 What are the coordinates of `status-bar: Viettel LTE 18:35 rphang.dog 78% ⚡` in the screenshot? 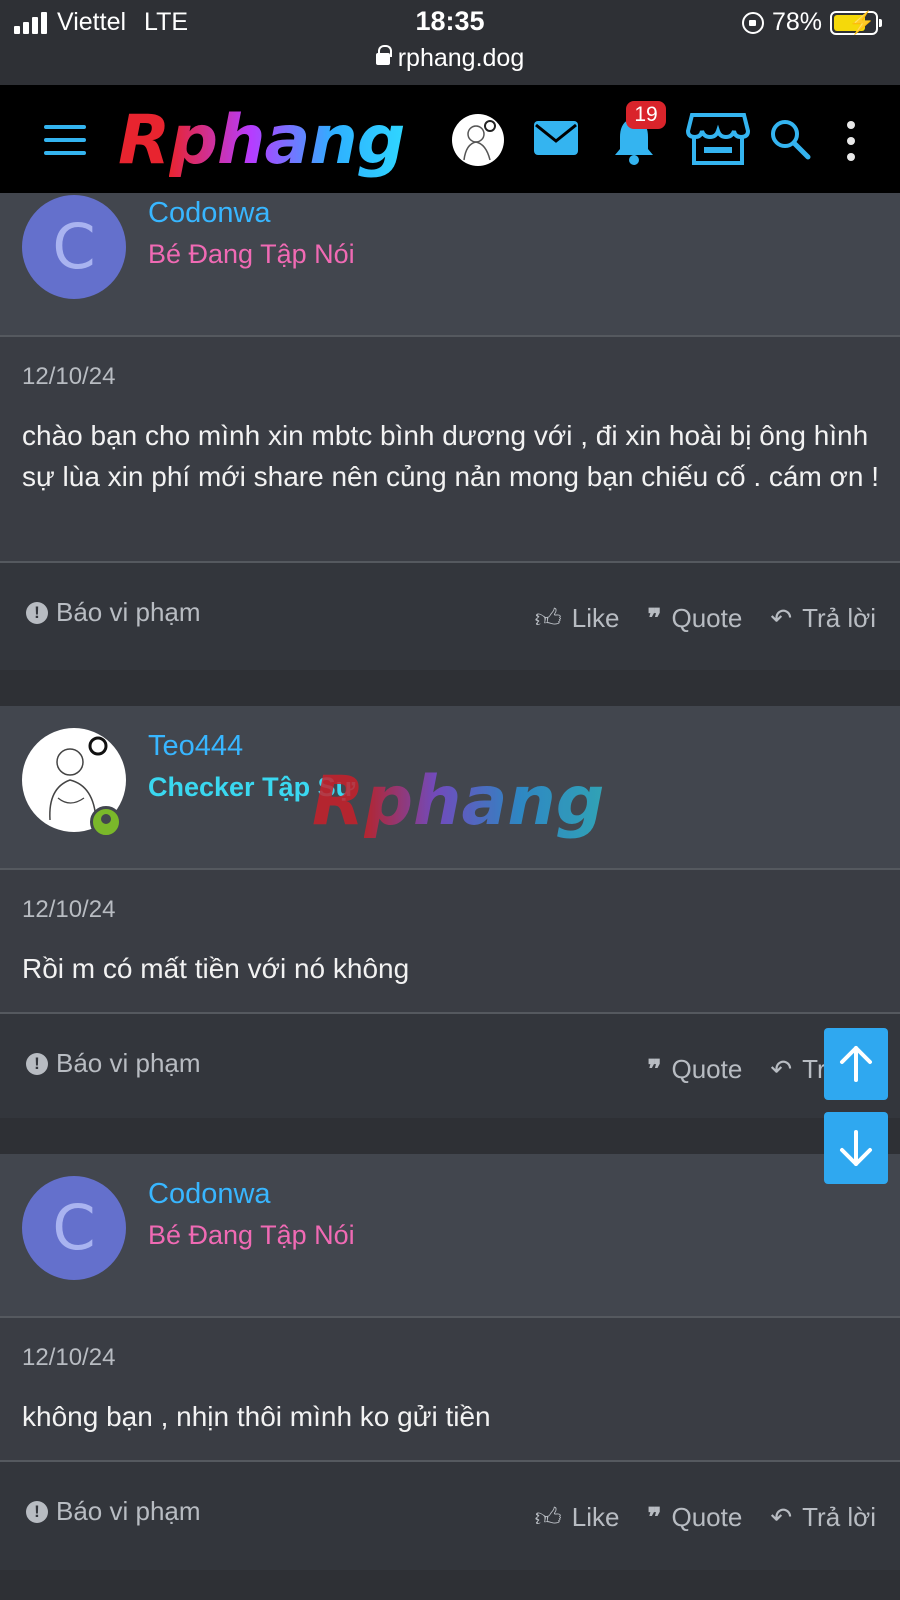 It's located at (450, 42).